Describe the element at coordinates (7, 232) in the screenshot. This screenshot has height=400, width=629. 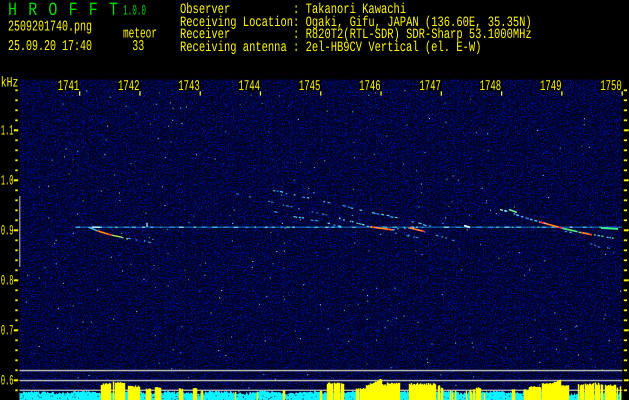
I see `svg-text: 0.9` at that location.